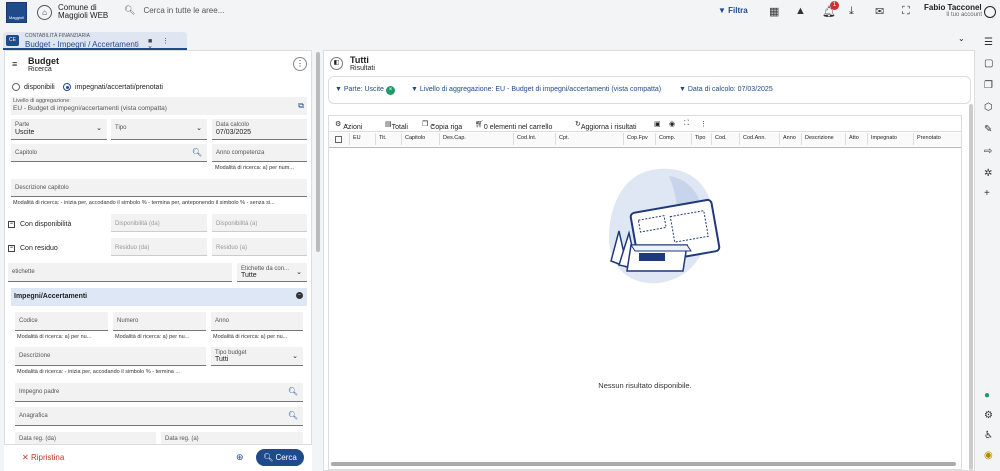 This screenshot has height=471, width=1000. What do you see at coordinates (339, 139) in the screenshot?
I see `select-all-checkbox` at bounding box center [339, 139].